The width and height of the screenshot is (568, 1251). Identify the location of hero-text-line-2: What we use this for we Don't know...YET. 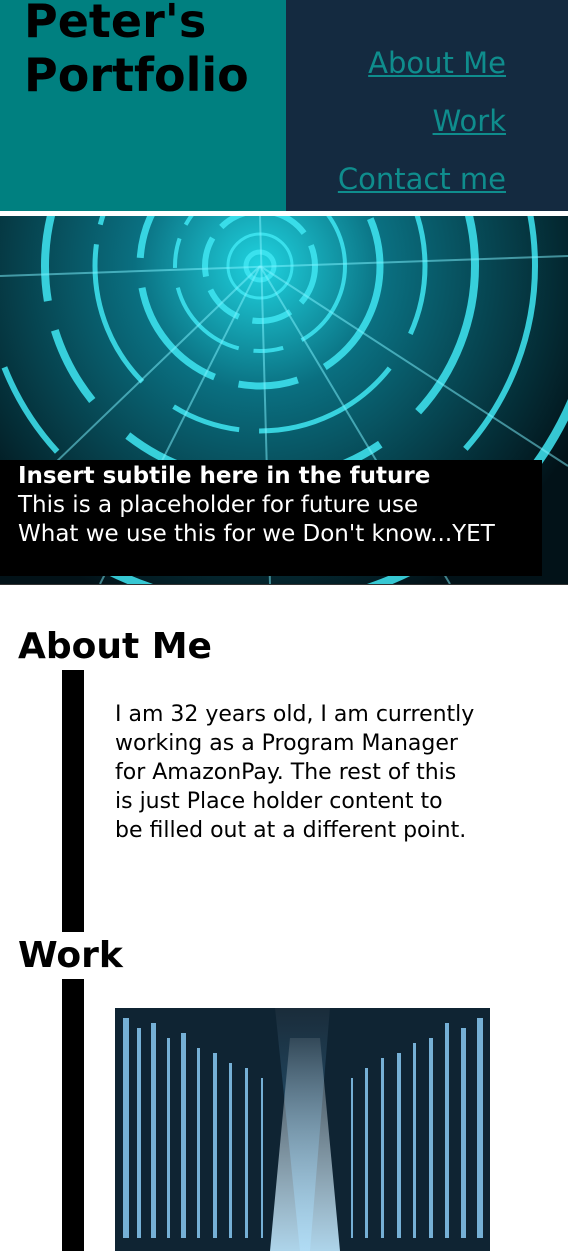
(256, 534).